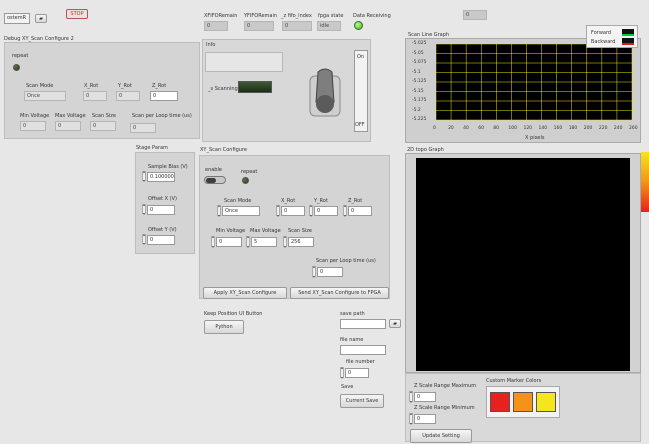 This screenshot has width=649, height=444. Describe the element at coordinates (434, 128) in the screenshot. I see `x-tick-label: 0` at that location.